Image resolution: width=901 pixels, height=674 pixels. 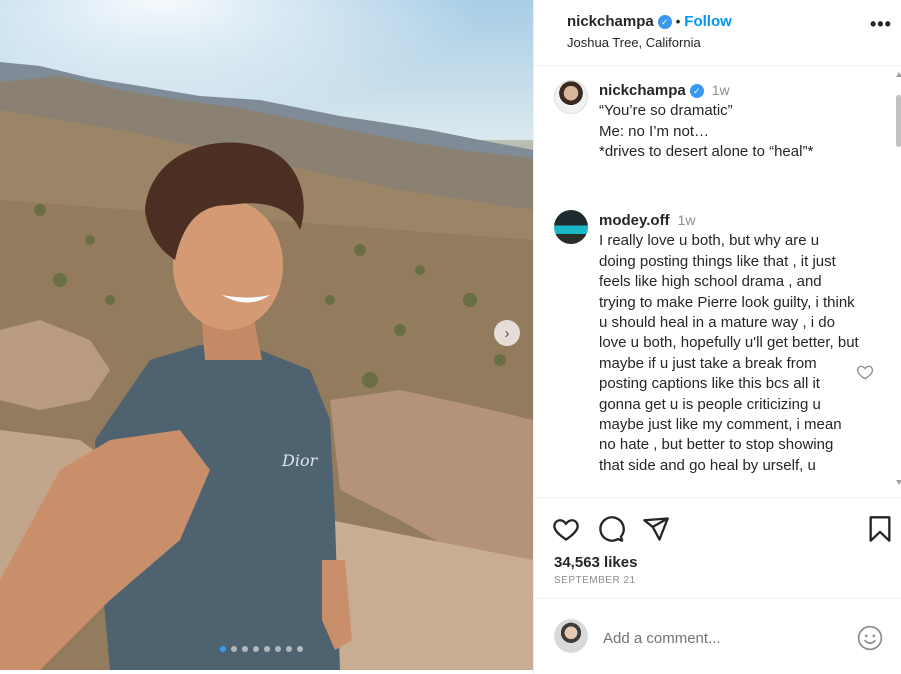 I want to click on emoji-smiley-icon, so click(x=870, y=638).